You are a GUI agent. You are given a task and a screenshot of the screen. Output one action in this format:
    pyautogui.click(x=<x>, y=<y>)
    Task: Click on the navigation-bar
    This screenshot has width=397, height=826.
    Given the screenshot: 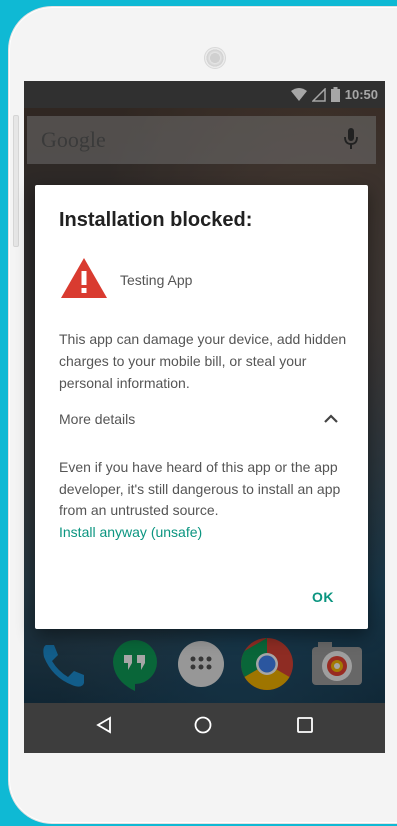 What is the action you would take?
    pyautogui.click(x=204, y=728)
    